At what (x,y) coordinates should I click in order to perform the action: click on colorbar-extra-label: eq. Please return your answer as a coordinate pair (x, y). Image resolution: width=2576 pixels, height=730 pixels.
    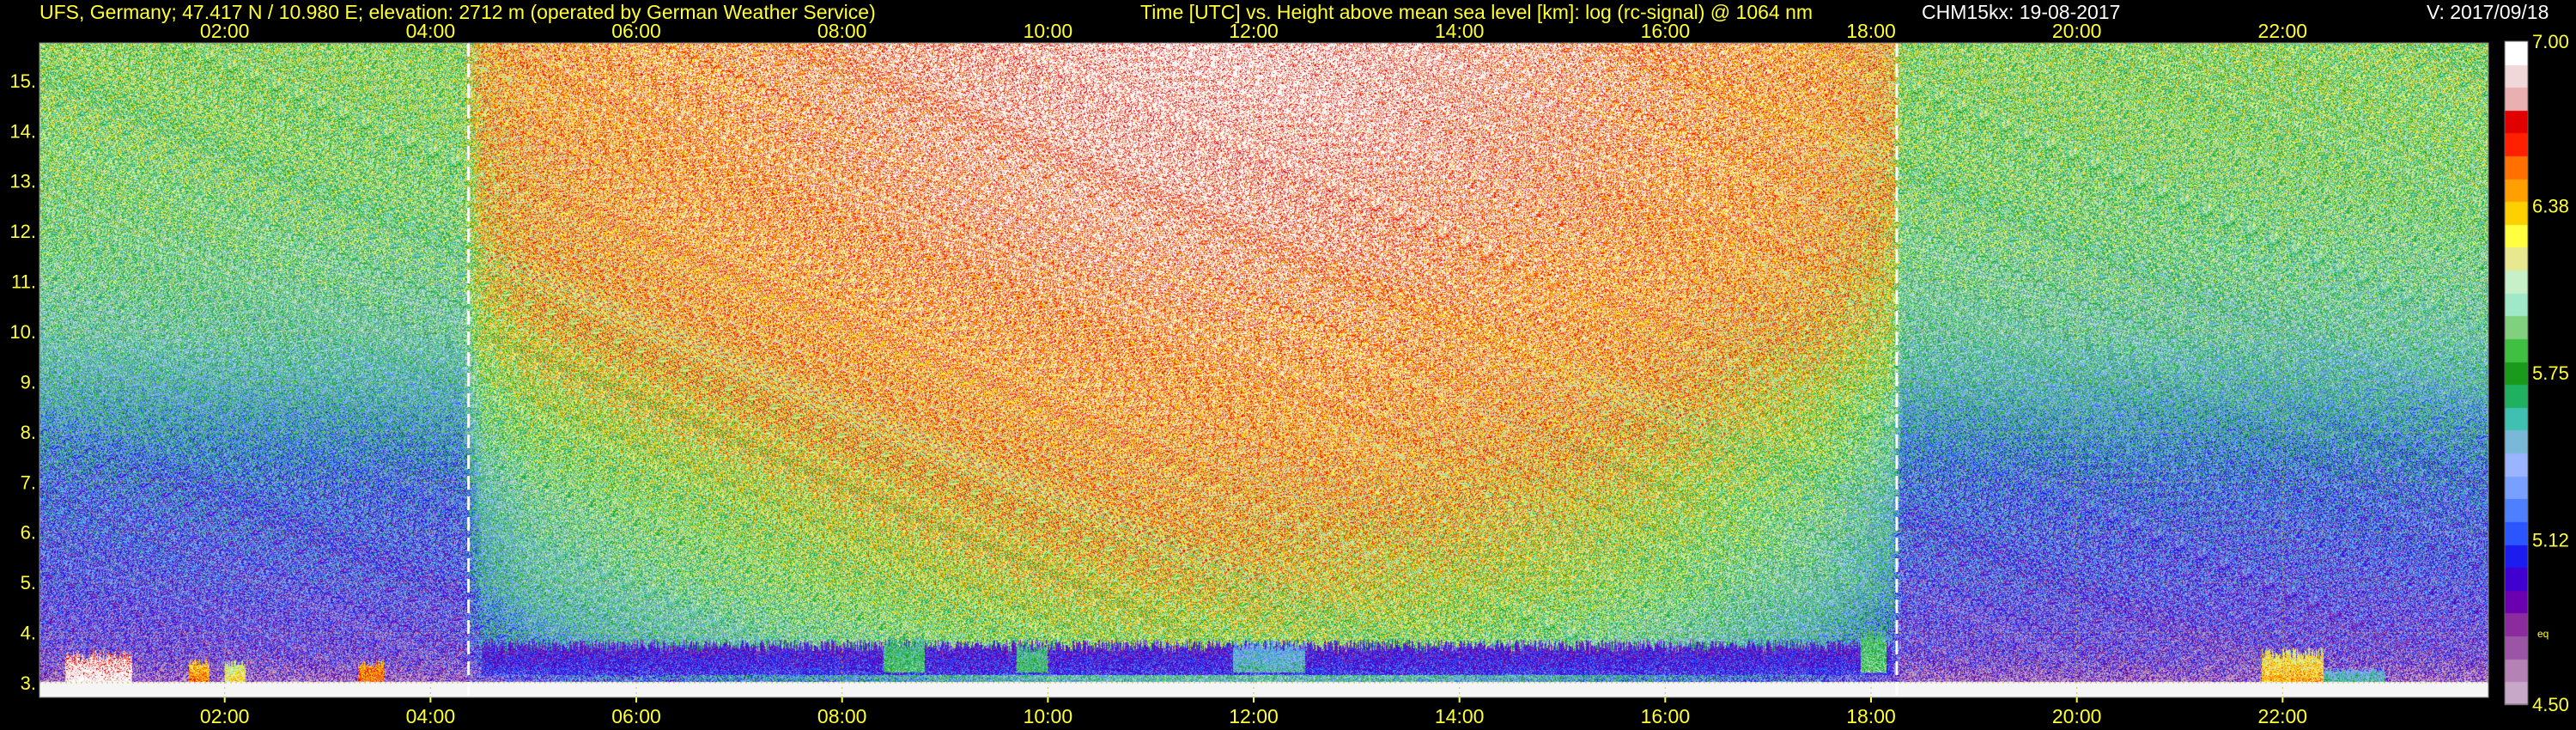
    Looking at the image, I should click on (2543, 634).